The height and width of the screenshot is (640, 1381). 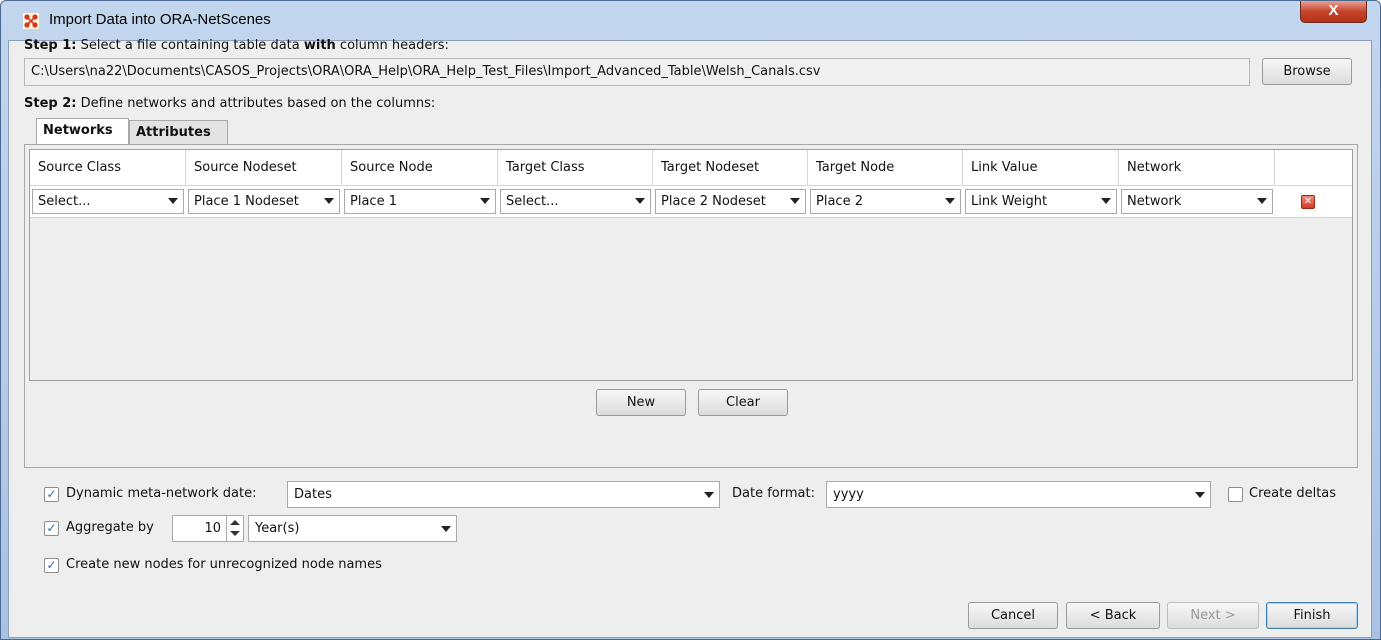 I want to click on date-format-select: yyyy, so click(x=1018, y=494).